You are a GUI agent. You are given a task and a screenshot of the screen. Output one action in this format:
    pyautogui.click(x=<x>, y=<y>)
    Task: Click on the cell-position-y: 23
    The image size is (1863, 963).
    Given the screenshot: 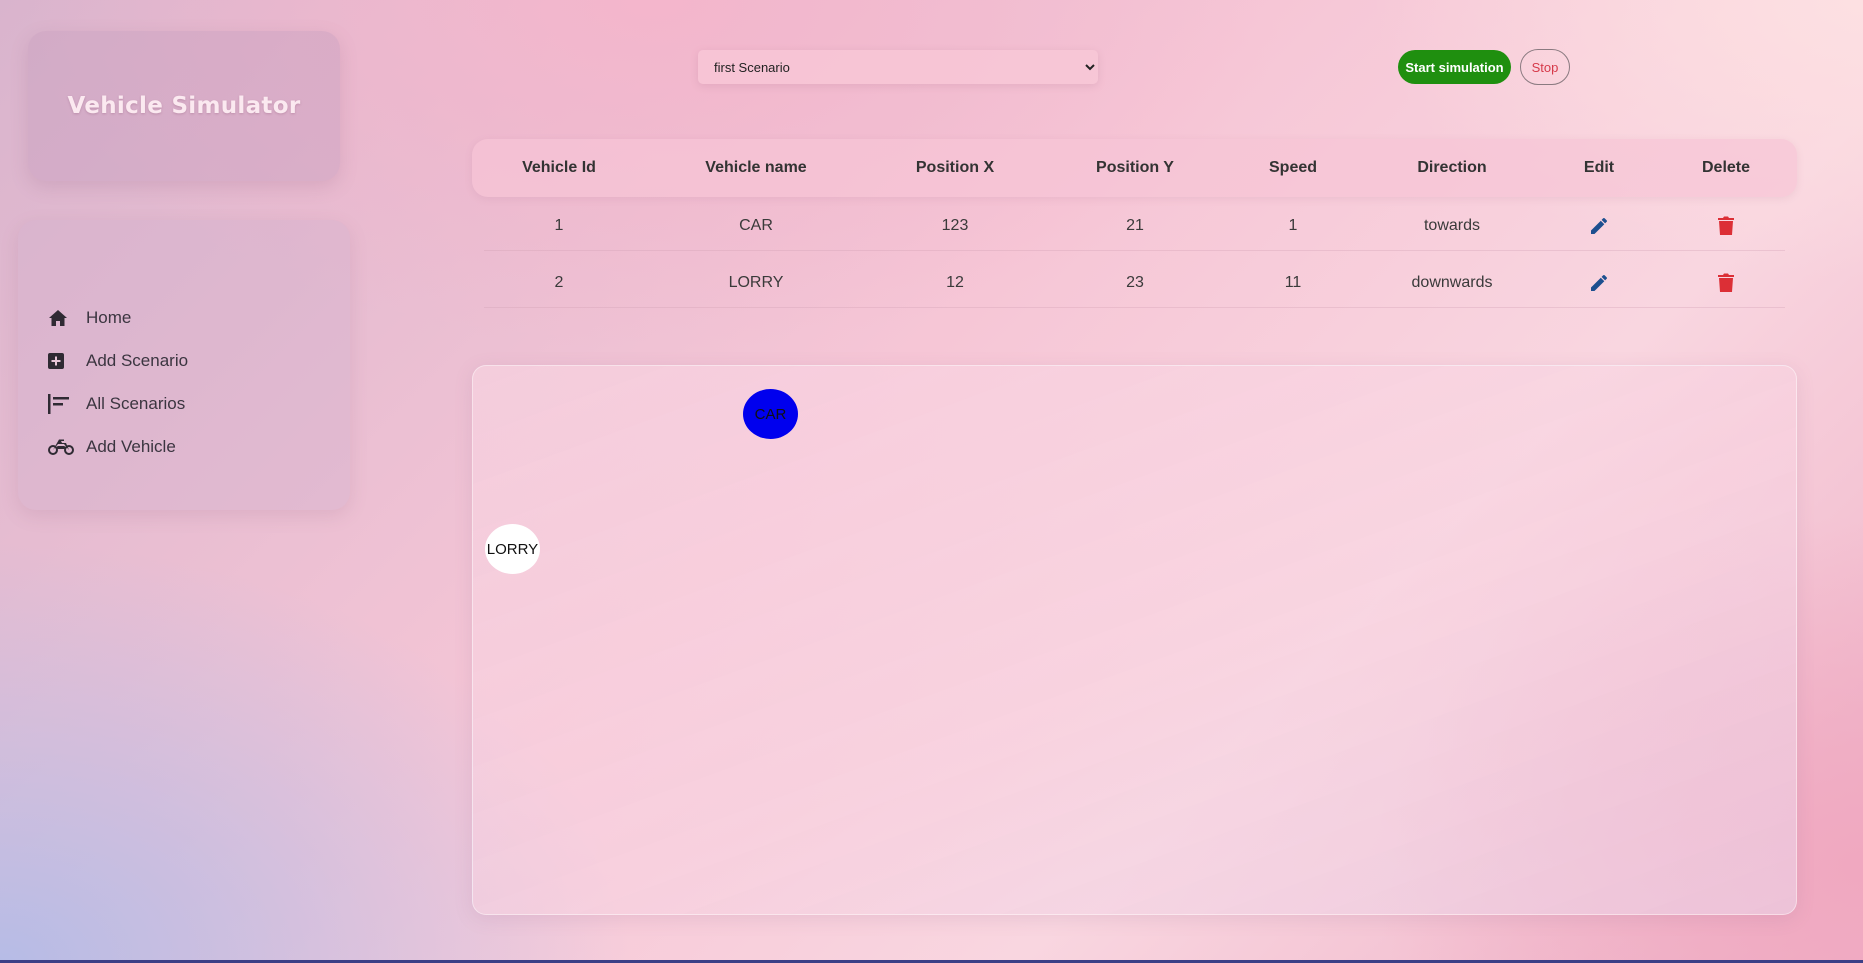 What is the action you would take?
    pyautogui.click(x=1135, y=282)
    